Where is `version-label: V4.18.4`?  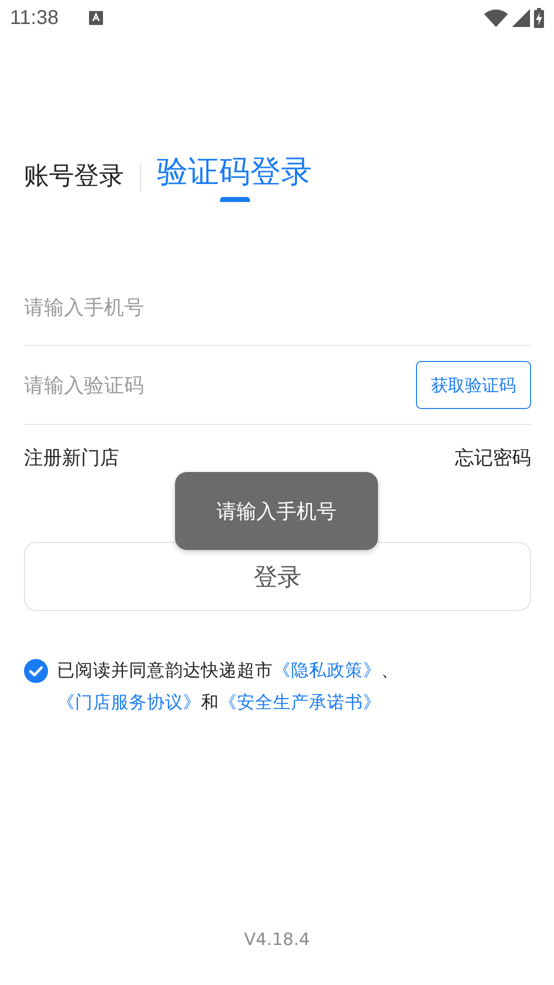 version-label: V4.18.4 is located at coordinates (277, 940).